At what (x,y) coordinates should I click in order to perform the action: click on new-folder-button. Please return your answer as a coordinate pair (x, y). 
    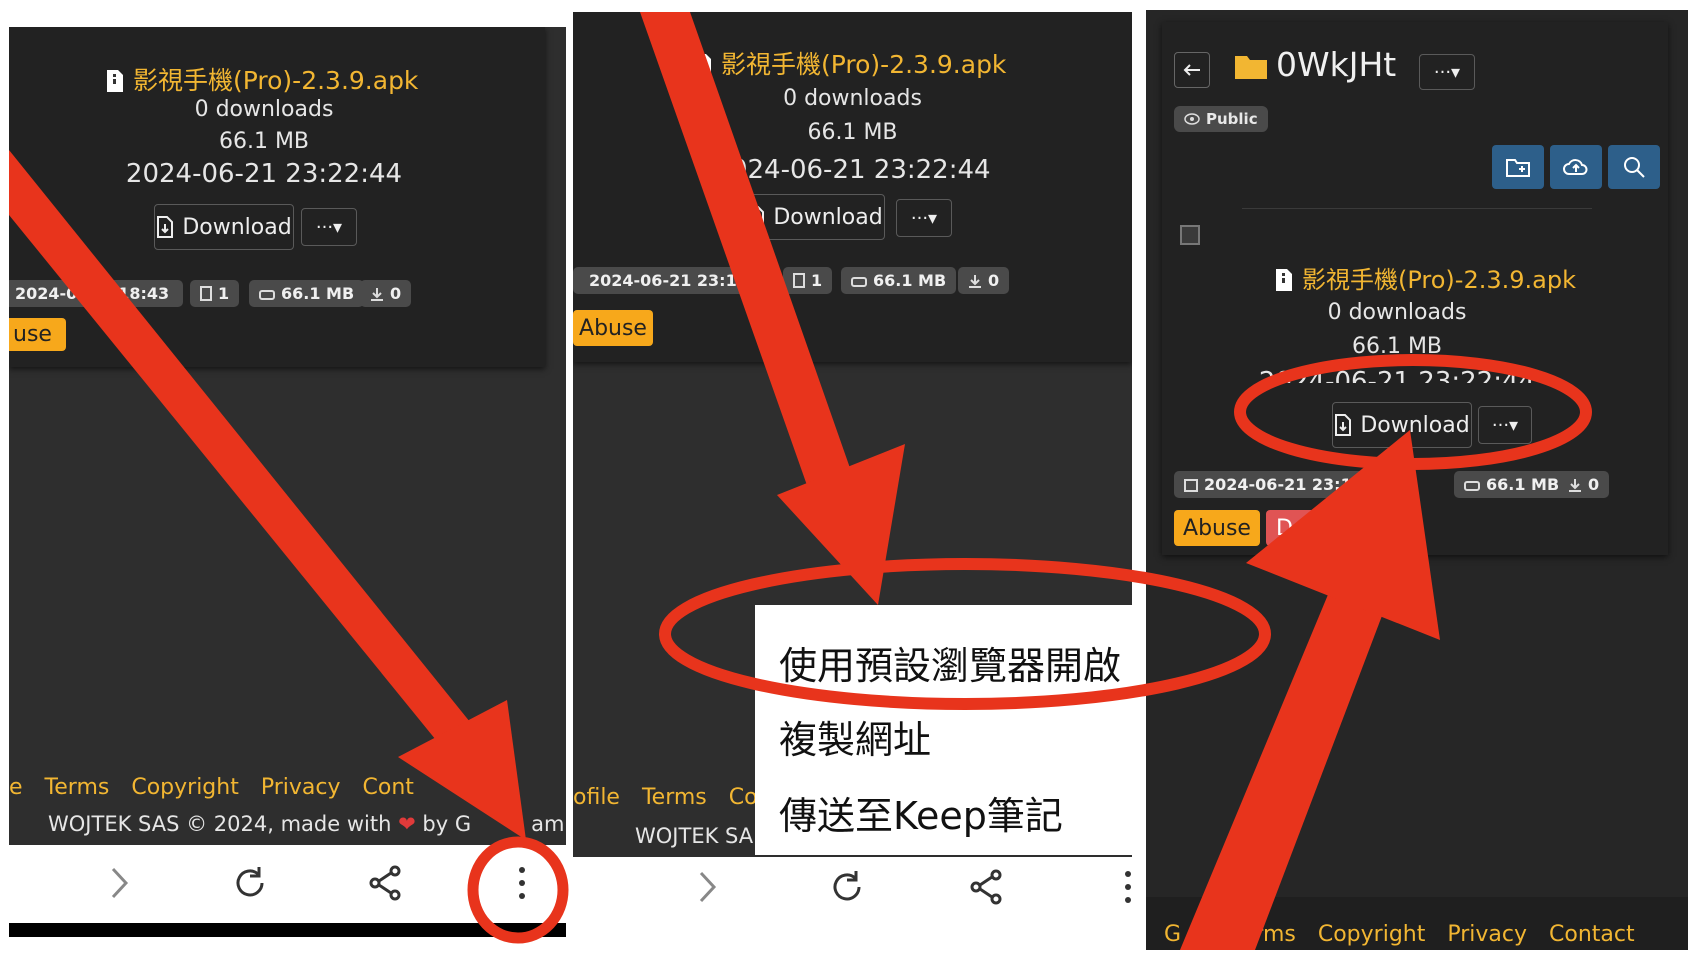
    Looking at the image, I should click on (1518, 167).